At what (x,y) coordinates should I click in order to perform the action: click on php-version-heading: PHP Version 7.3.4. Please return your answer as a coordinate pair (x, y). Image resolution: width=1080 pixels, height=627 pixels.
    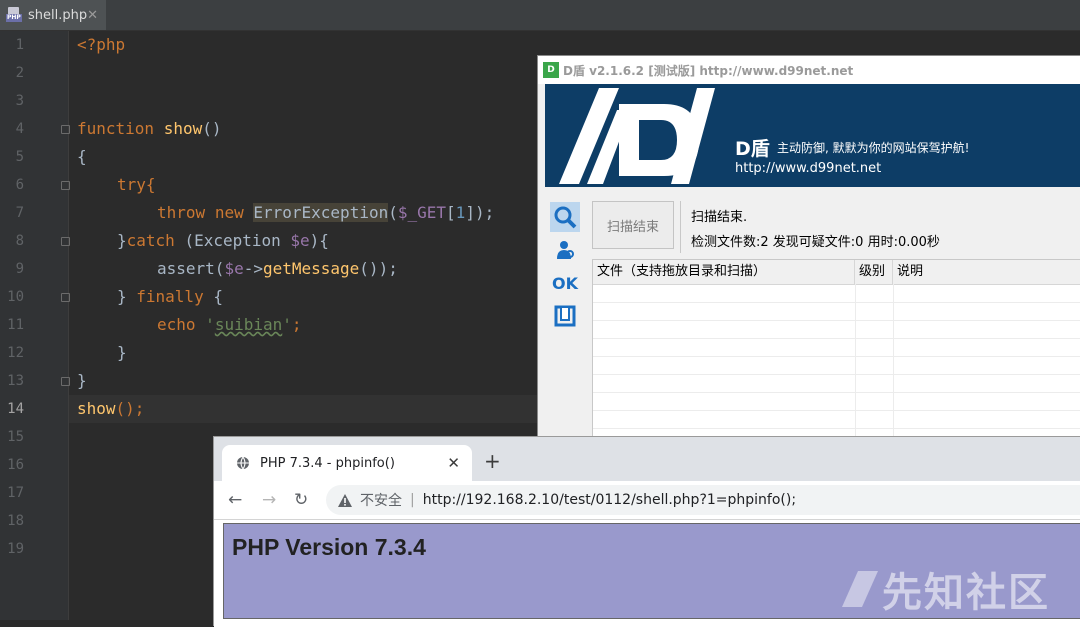
    Looking at the image, I should click on (329, 547).